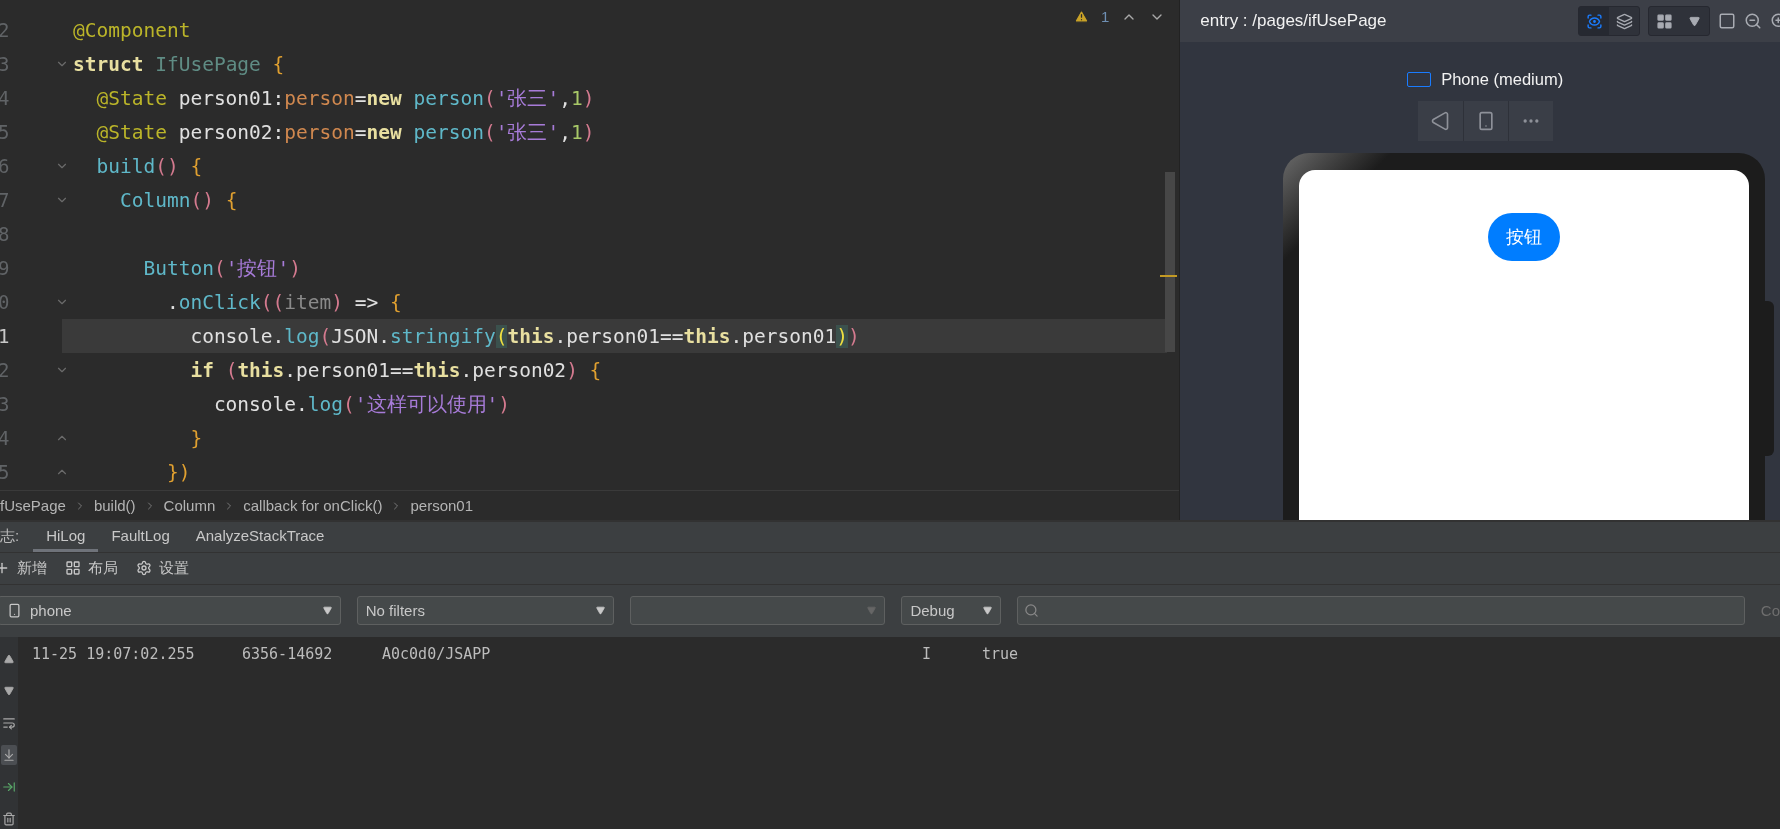 This screenshot has height=829, width=1780. I want to click on breadcrumb-item: fUsePage, so click(33, 505).